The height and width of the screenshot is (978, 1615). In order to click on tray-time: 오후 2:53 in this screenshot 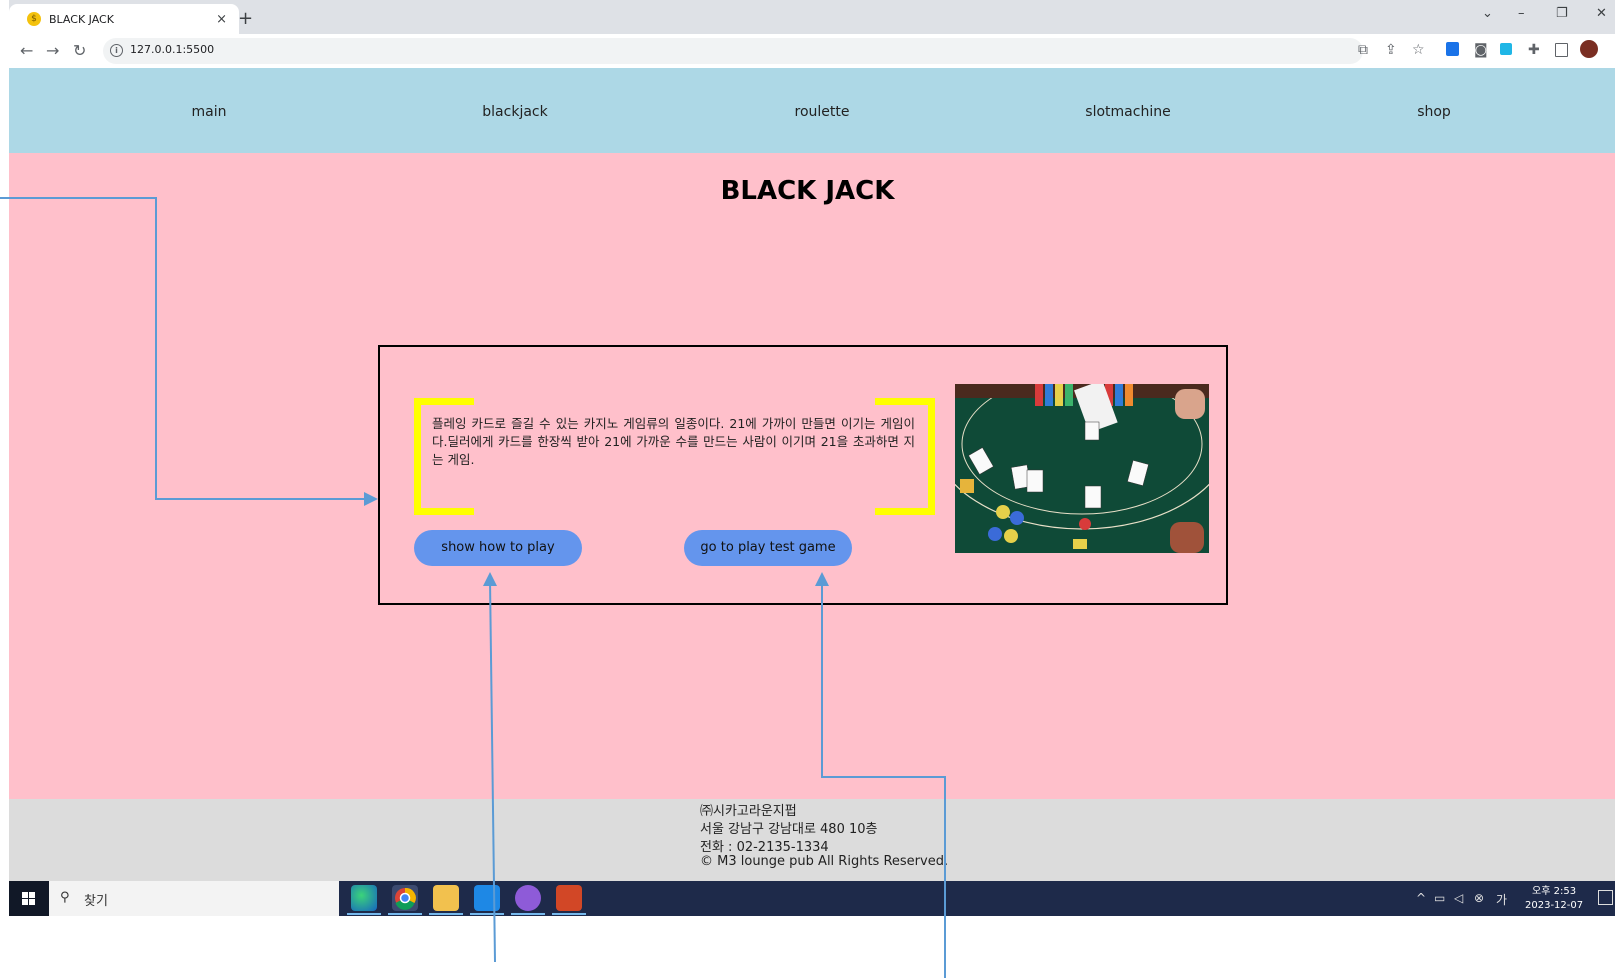, I will do `click(1554, 891)`.